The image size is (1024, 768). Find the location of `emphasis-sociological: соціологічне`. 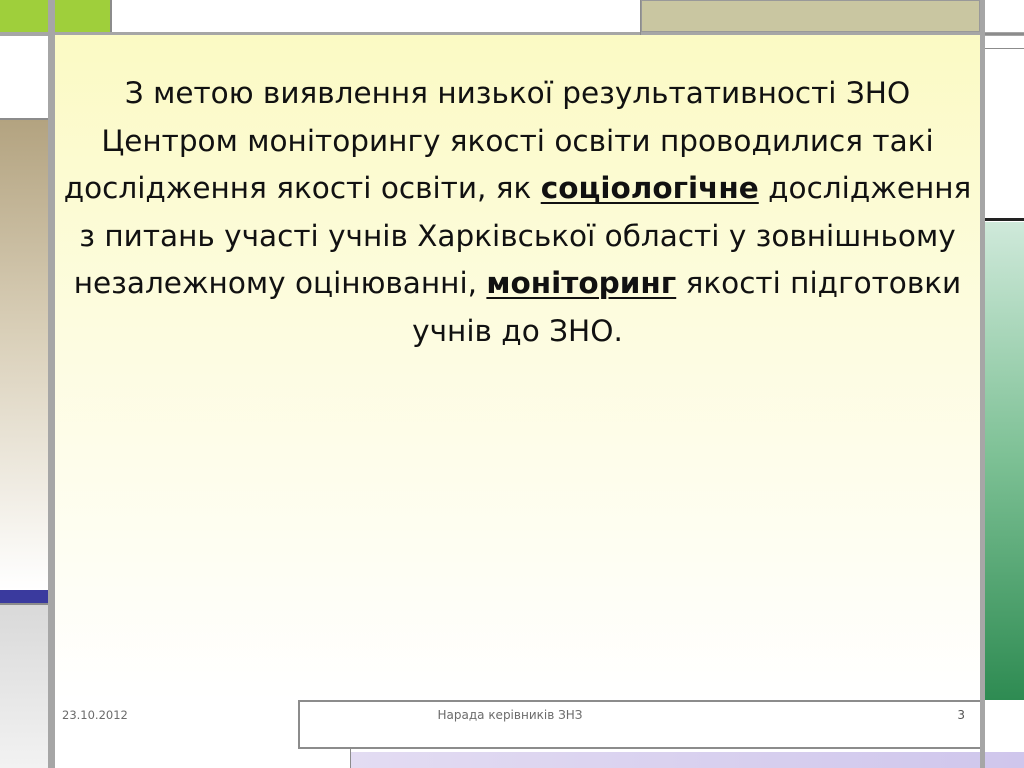

emphasis-sociological: соціологічне is located at coordinates (649, 188).